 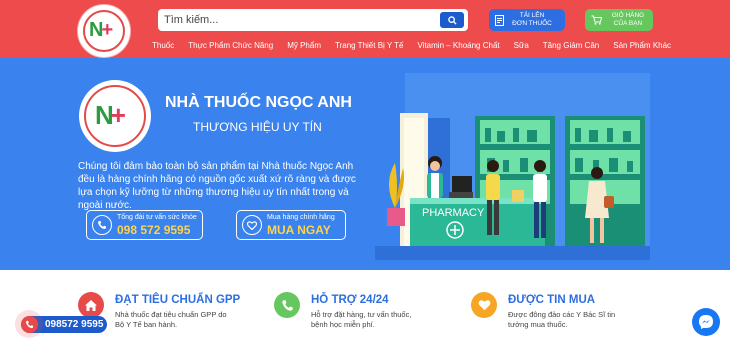 I want to click on search-icon, so click(x=452, y=20).